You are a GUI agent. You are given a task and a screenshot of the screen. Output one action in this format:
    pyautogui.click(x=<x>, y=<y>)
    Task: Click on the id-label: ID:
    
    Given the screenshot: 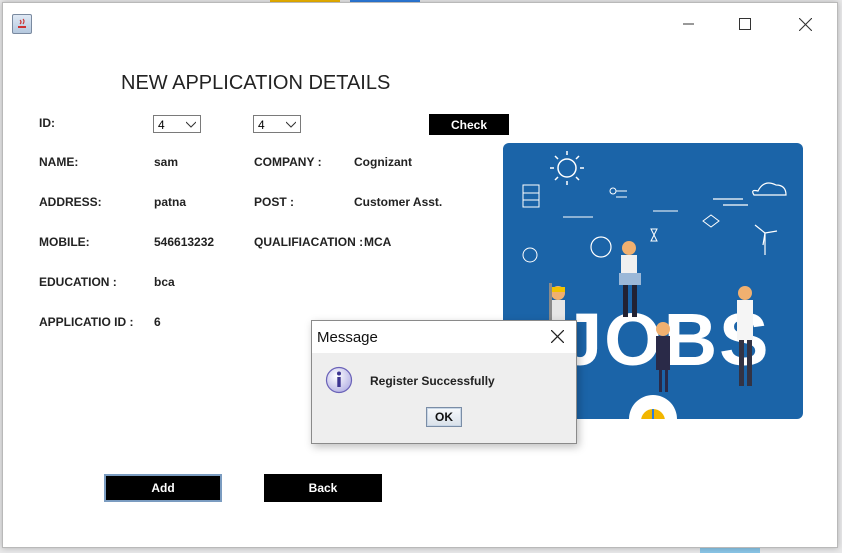 What is the action you would take?
    pyautogui.click(x=47, y=123)
    